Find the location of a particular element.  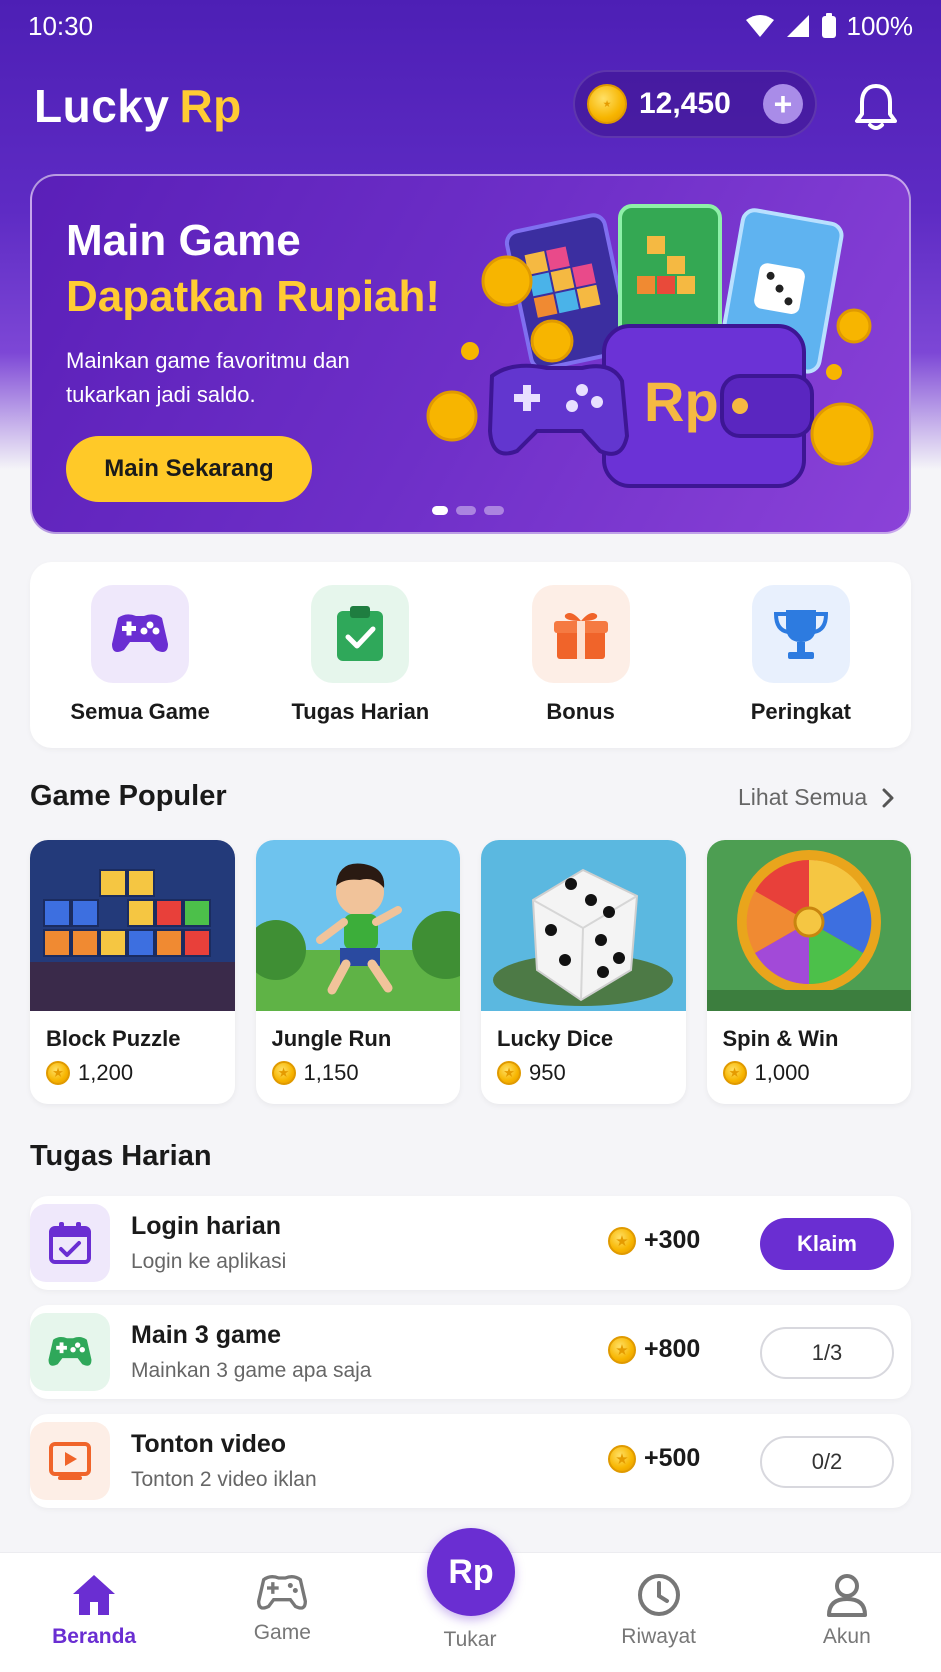

task-title: Main 3 game is located at coordinates (206, 1335).